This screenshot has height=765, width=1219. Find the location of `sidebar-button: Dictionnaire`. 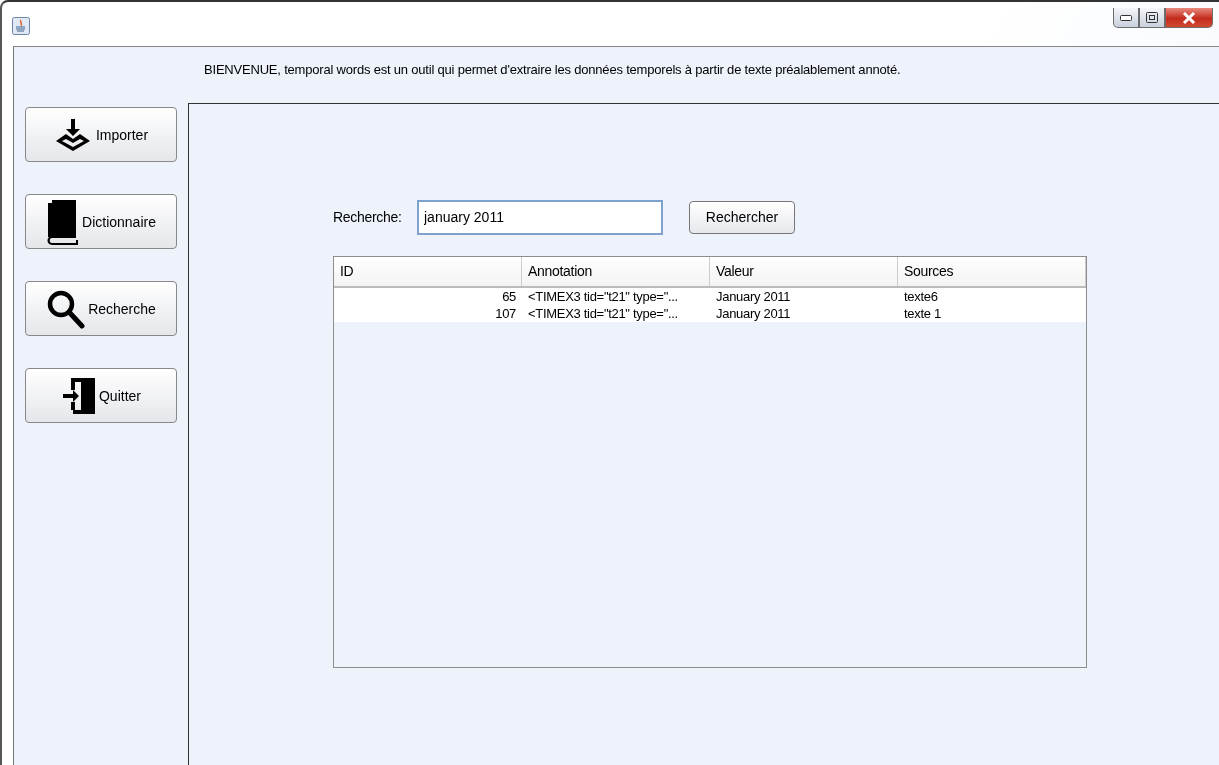

sidebar-button: Dictionnaire is located at coordinates (101, 221).